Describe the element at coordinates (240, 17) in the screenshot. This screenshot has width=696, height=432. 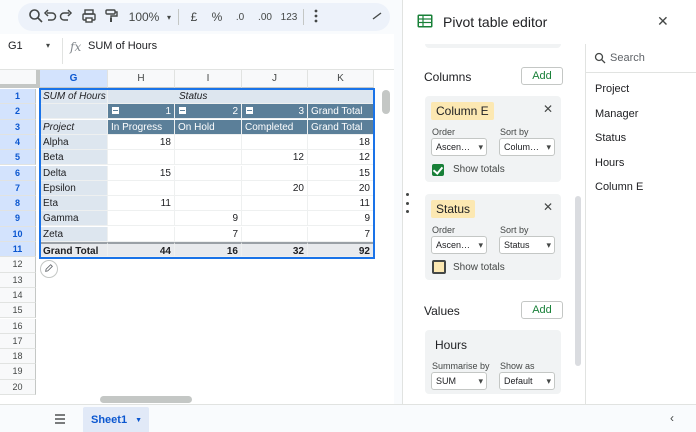
I see `decrease-decimal-button: .0` at that location.